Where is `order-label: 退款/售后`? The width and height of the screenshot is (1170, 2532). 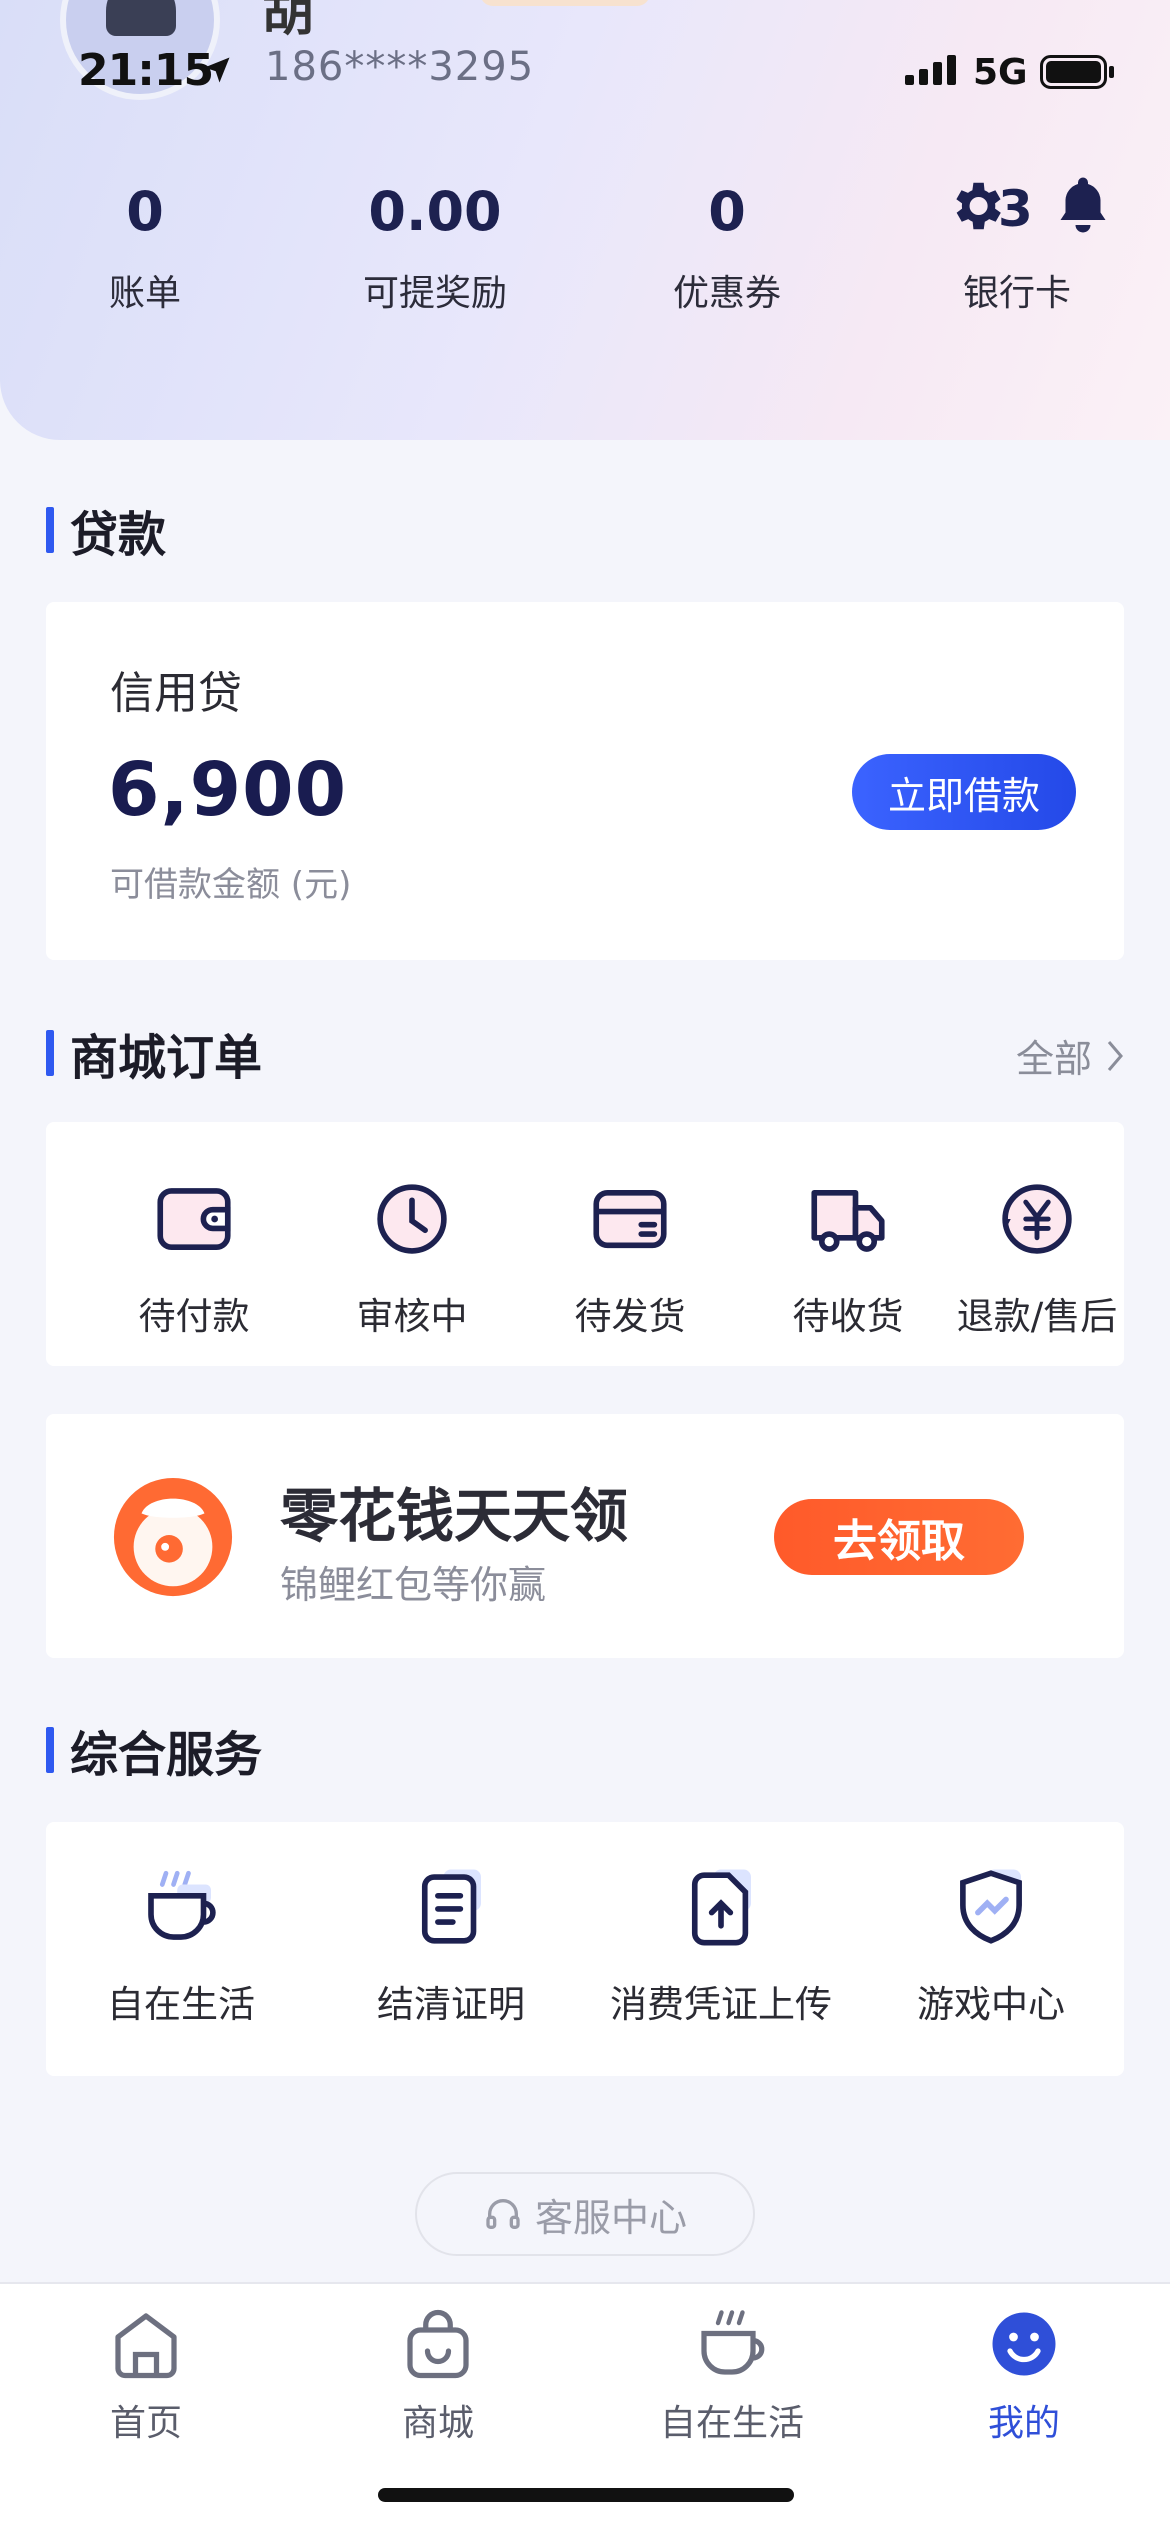
order-label: 退款/售后 is located at coordinates (1037, 1316).